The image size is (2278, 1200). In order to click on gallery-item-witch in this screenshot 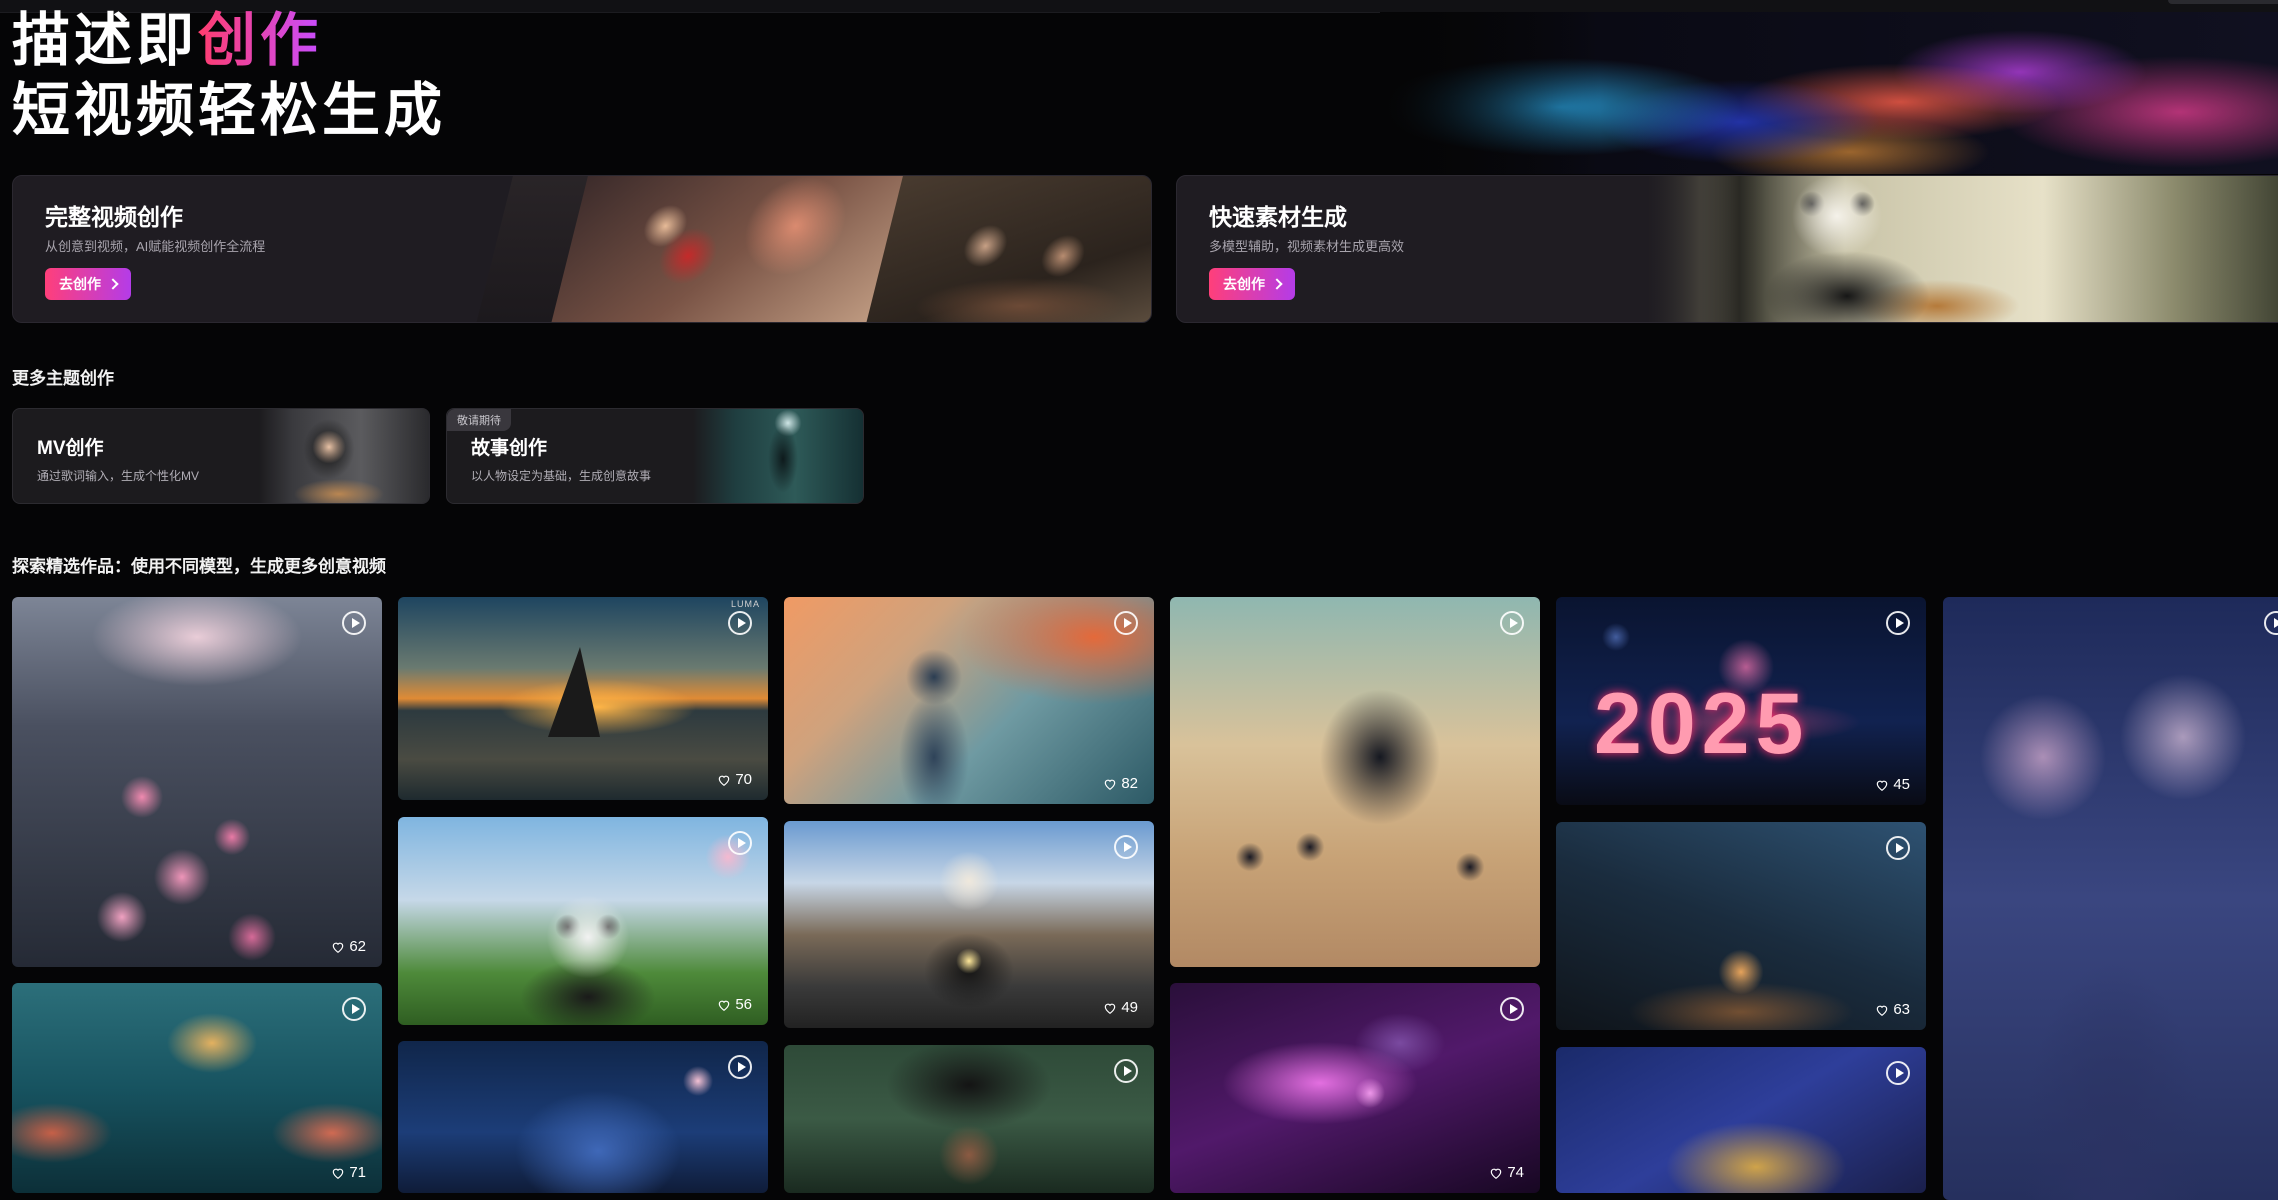, I will do `click(969, 1119)`.